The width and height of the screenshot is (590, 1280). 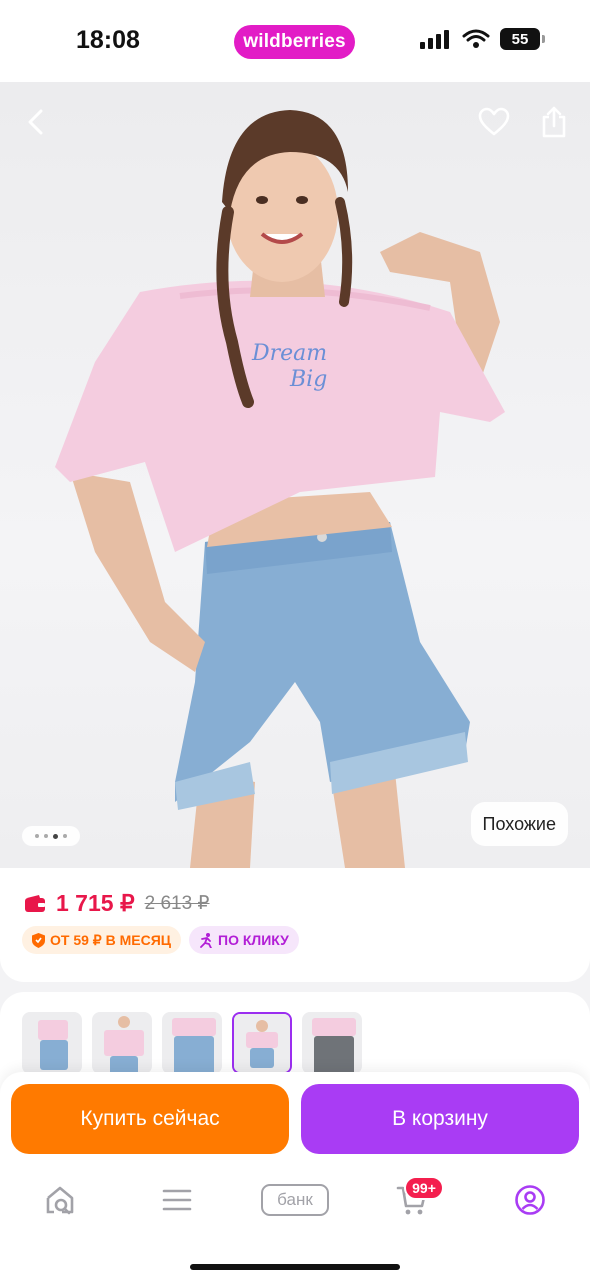 I want to click on profile-icon, so click(x=530, y=1200).